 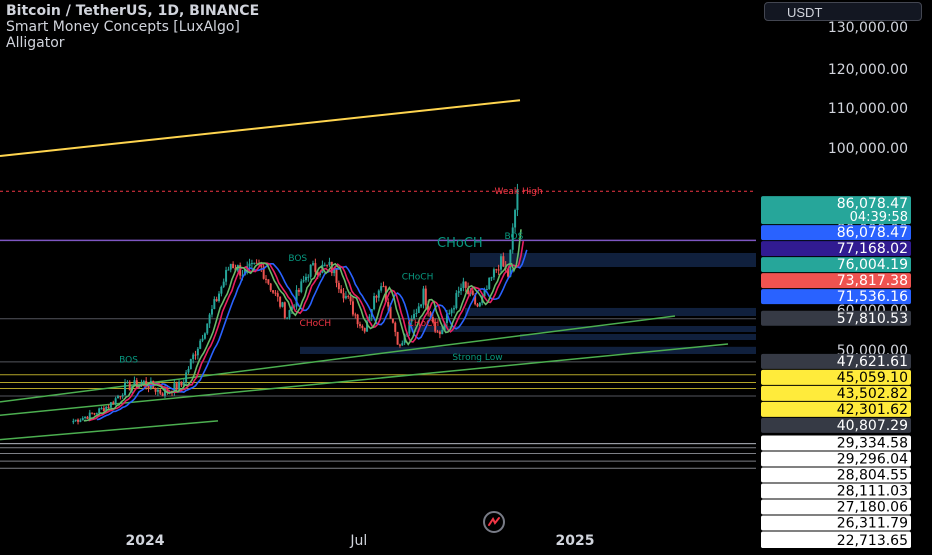 I want to click on y-tick-label: 130,000.00, so click(x=868, y=28).